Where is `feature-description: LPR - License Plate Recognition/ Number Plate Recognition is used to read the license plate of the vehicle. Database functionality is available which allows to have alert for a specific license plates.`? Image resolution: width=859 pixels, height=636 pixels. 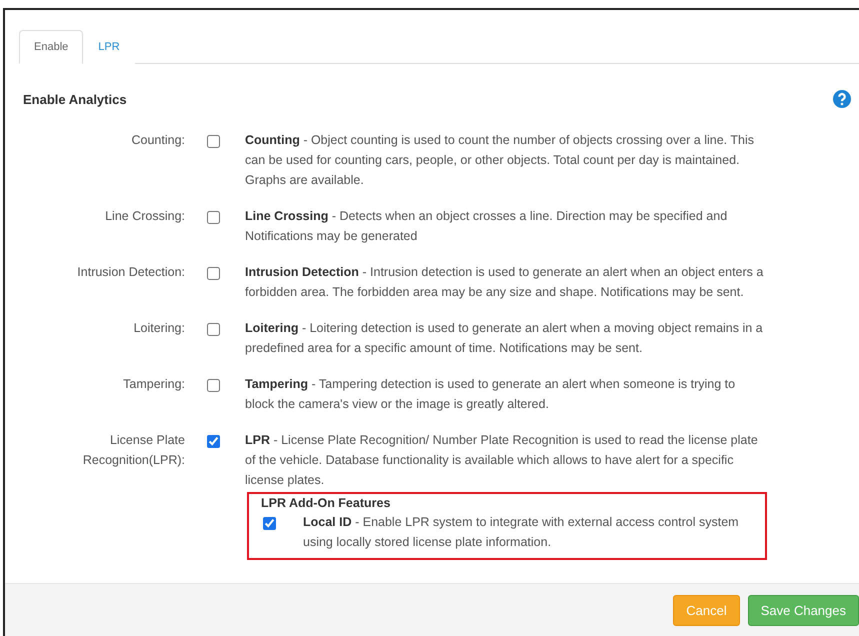
feature-description: LPR - License Plate Recognition/ Number Plate Recognition is used to read the license plate of the vehicle. Database functionality is available which allows to have alert for a specific license plates. is located at coordinates (502, 460).